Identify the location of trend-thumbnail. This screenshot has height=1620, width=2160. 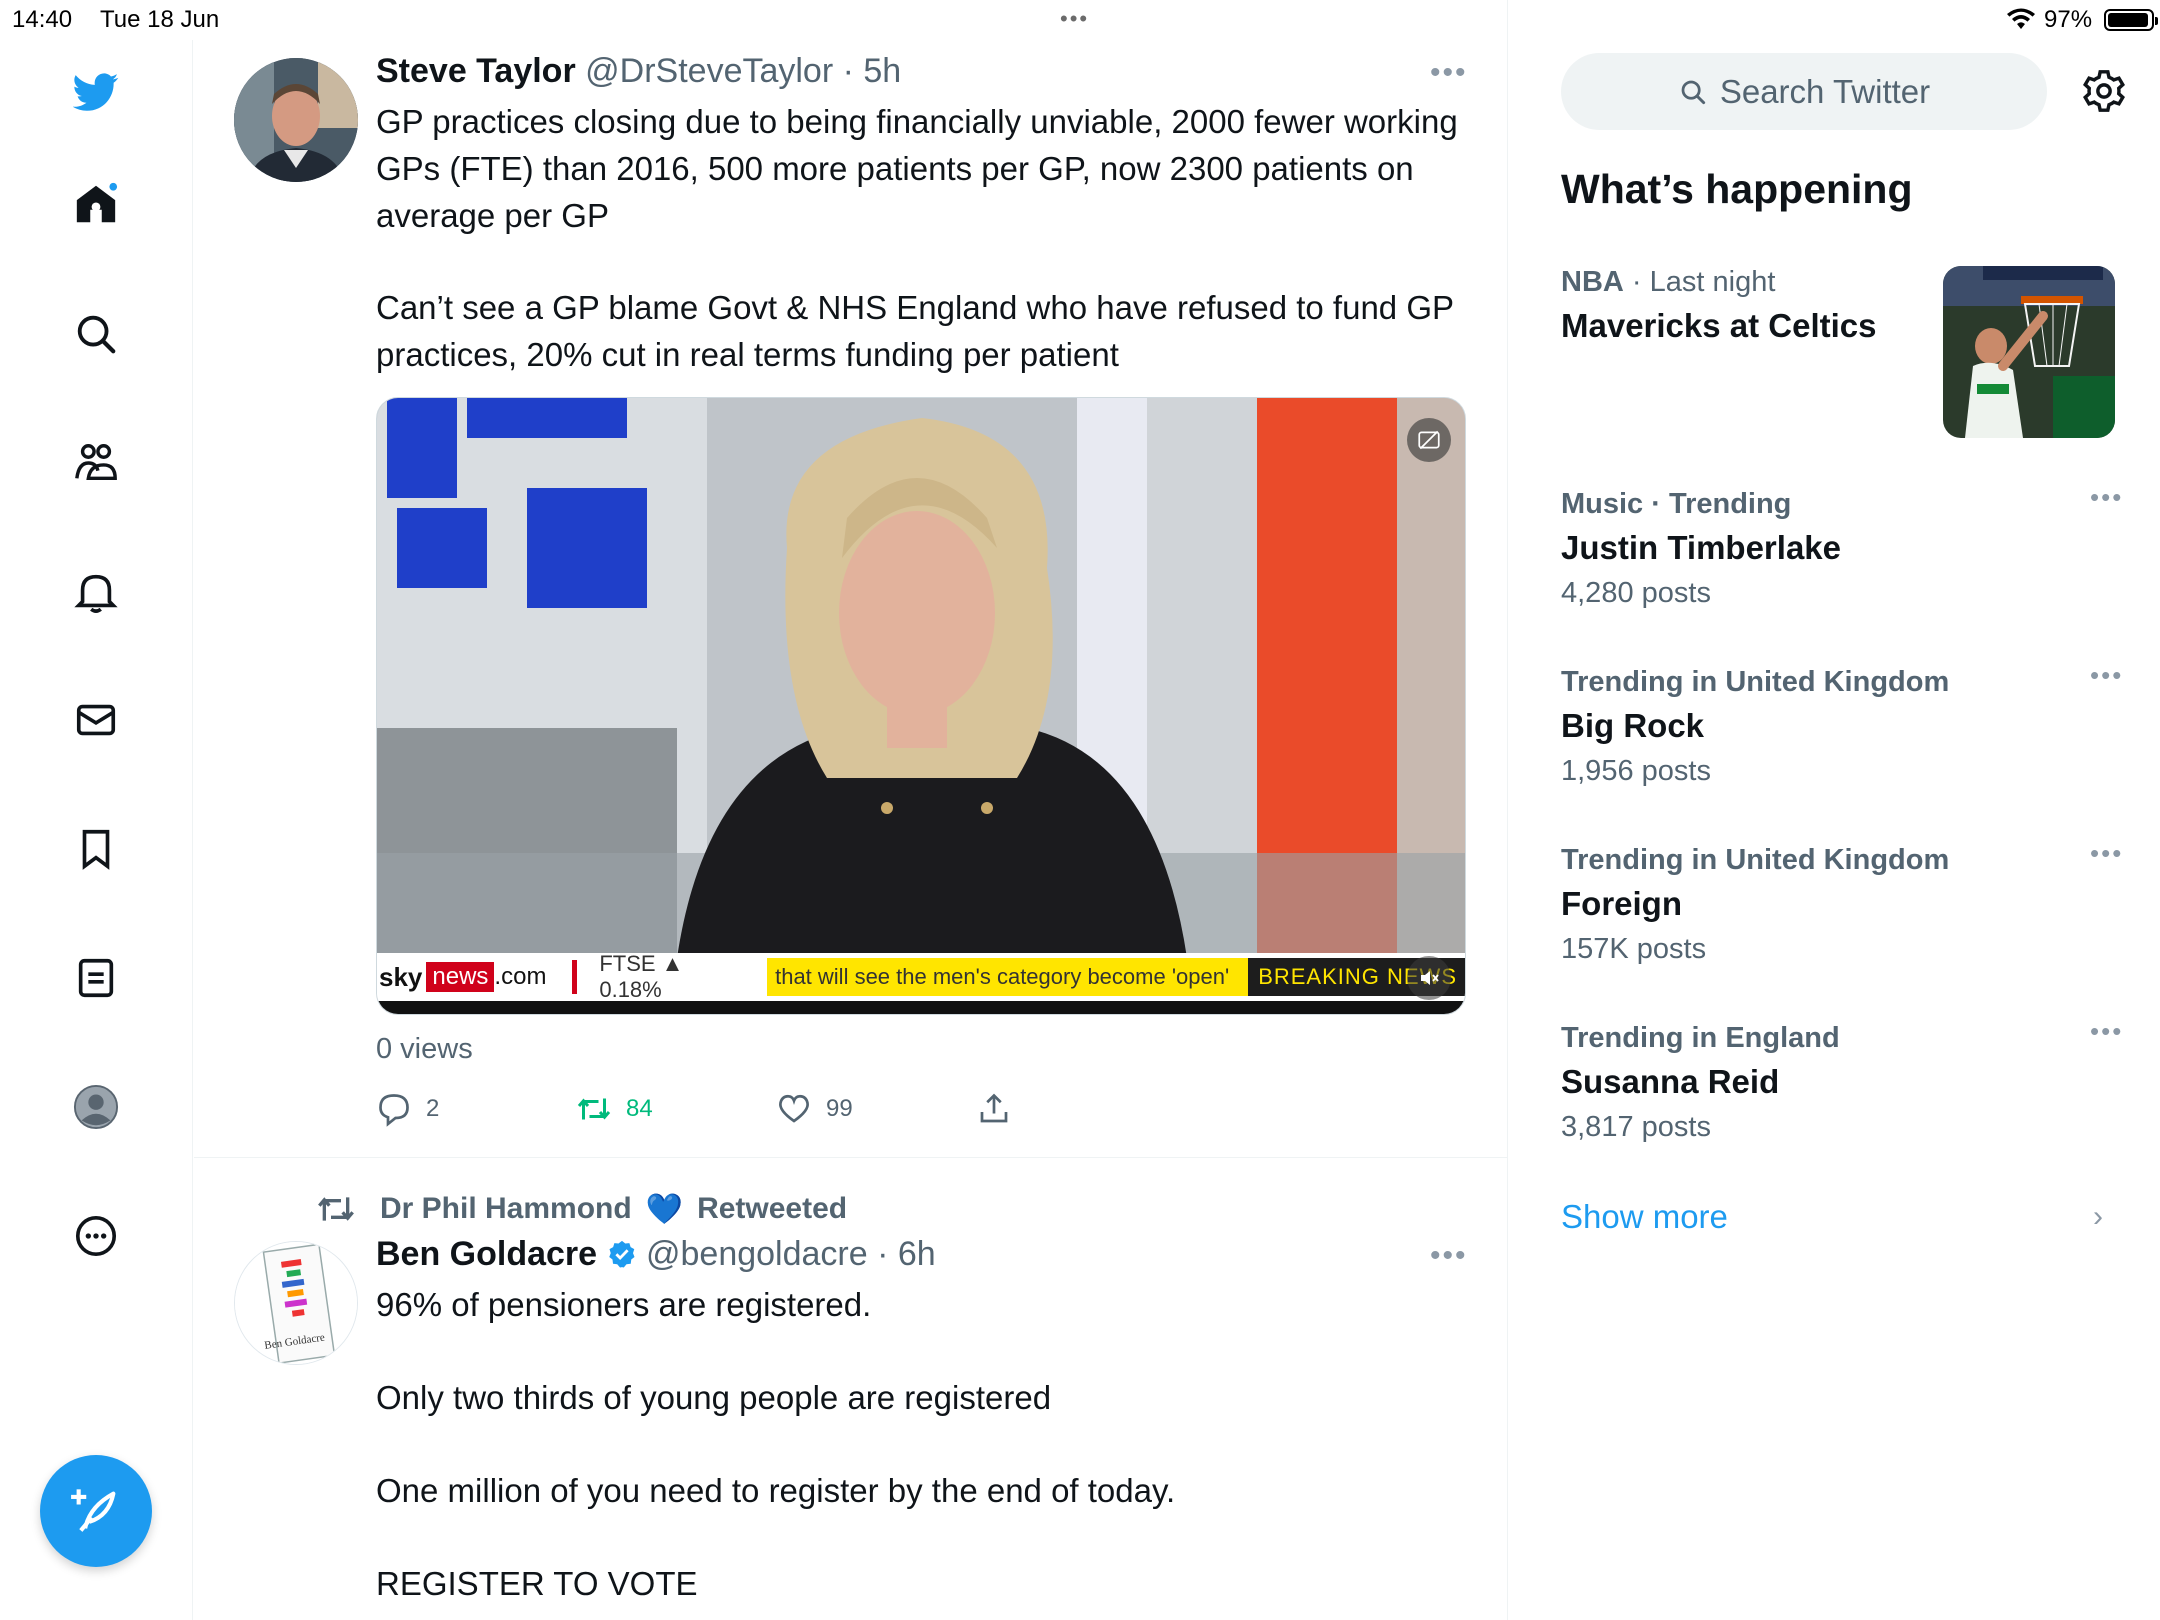
(2029, 352).